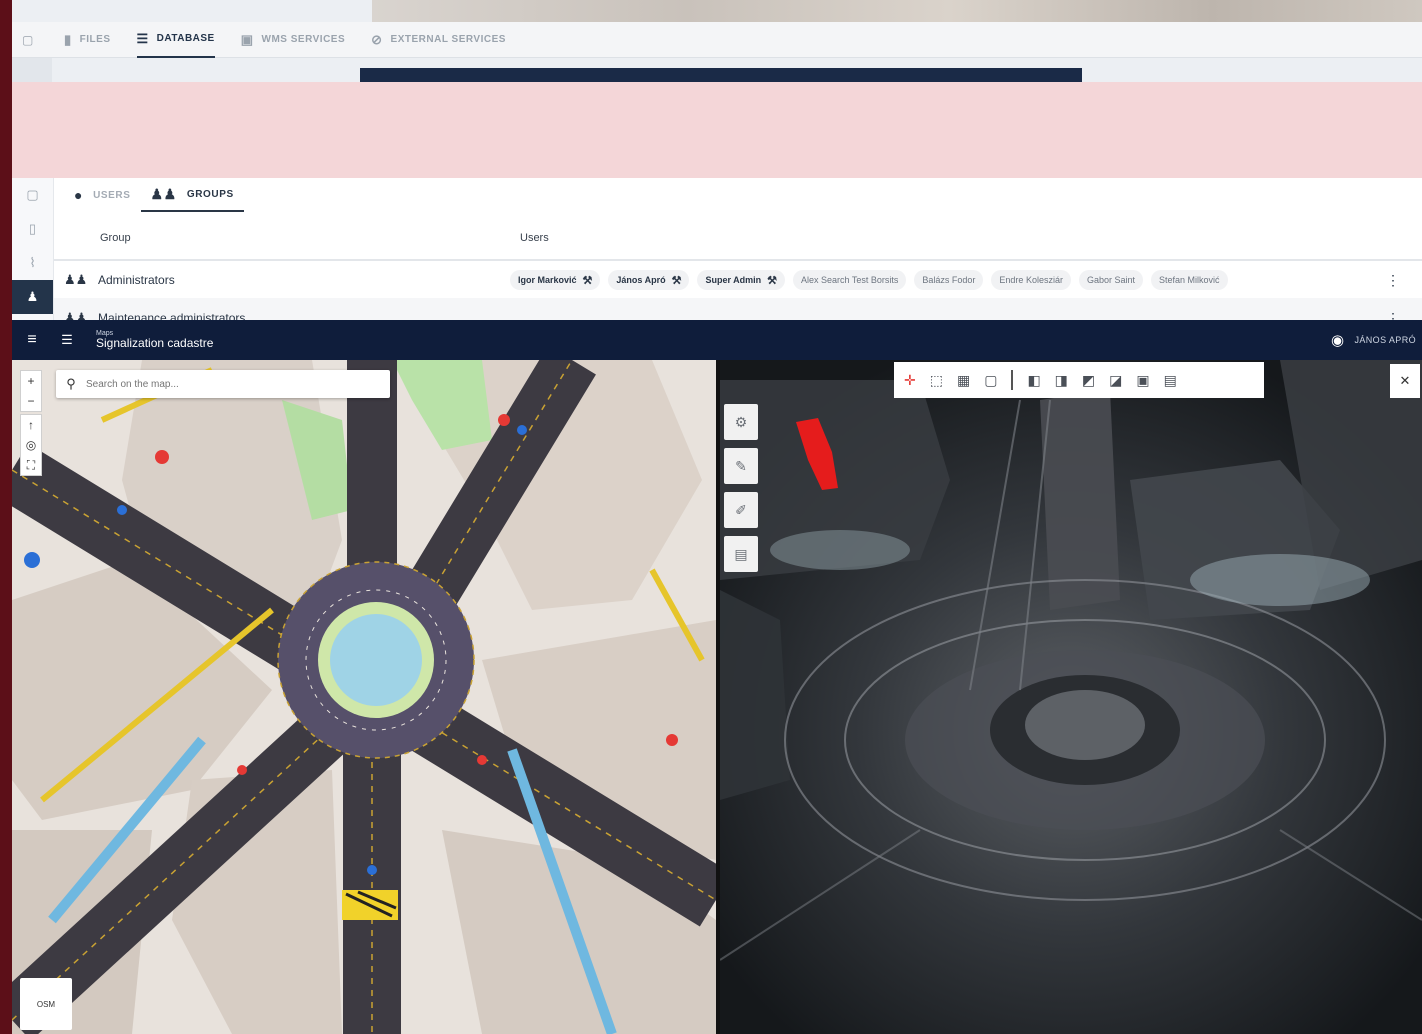  What do you see at coordinates (547, 280) in the screenshot?
I see `user-chip-label: Igor Marković` at bounding box center [547, 280].